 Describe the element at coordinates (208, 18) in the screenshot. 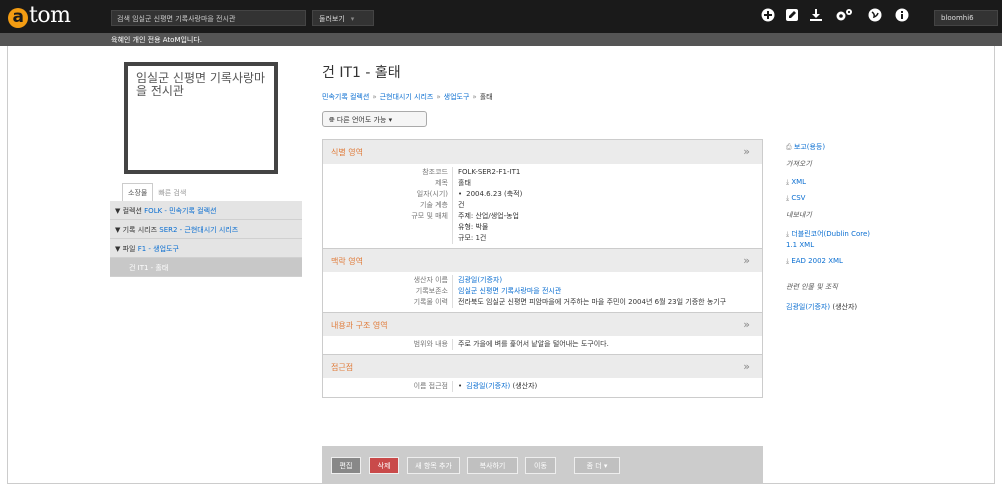

I see `search-input: 검색 임실군 신평면 기록사랑마을 전시관` at that location.